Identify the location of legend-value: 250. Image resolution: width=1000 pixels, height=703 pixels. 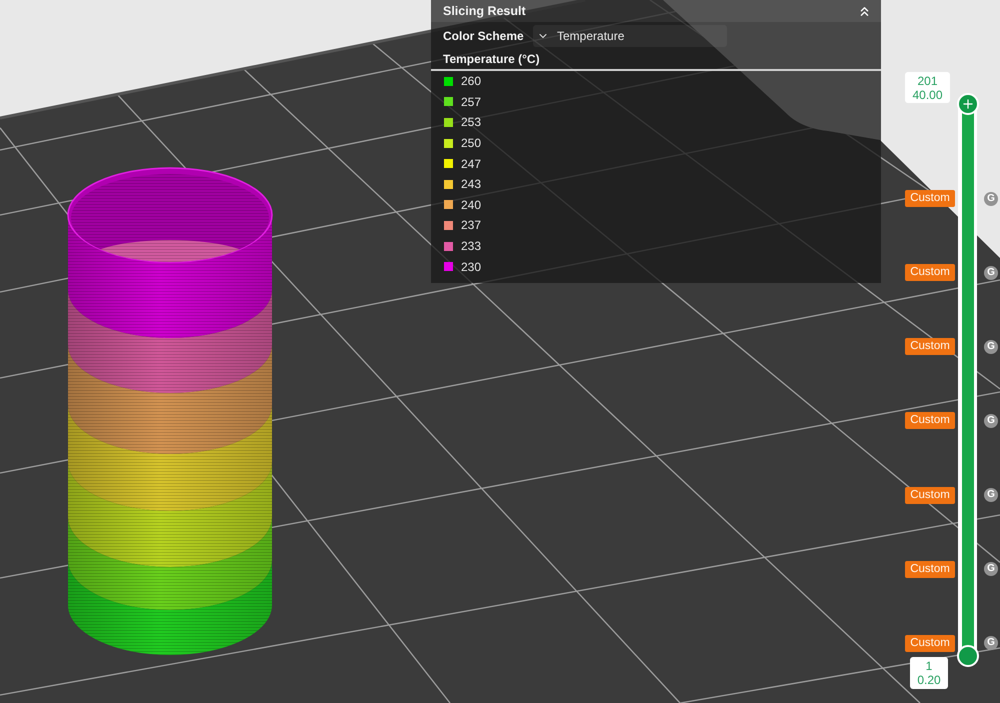
(471, 143).